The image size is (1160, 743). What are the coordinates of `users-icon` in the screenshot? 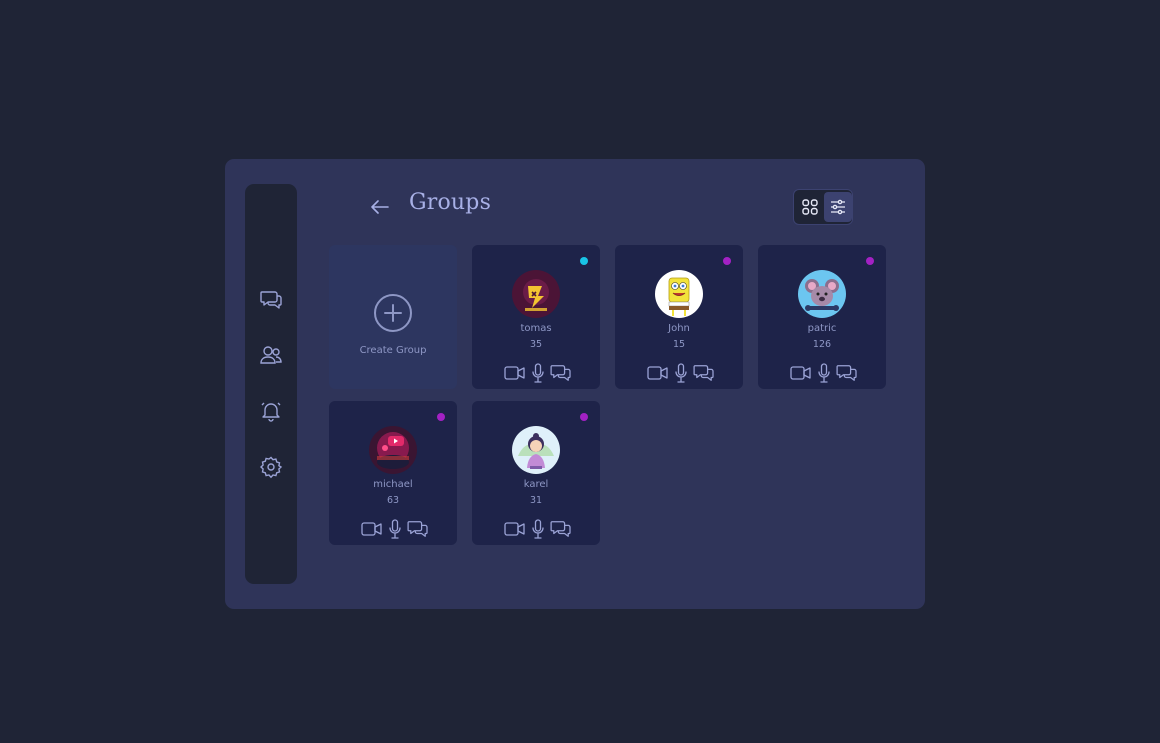 It's located at (271, 355).